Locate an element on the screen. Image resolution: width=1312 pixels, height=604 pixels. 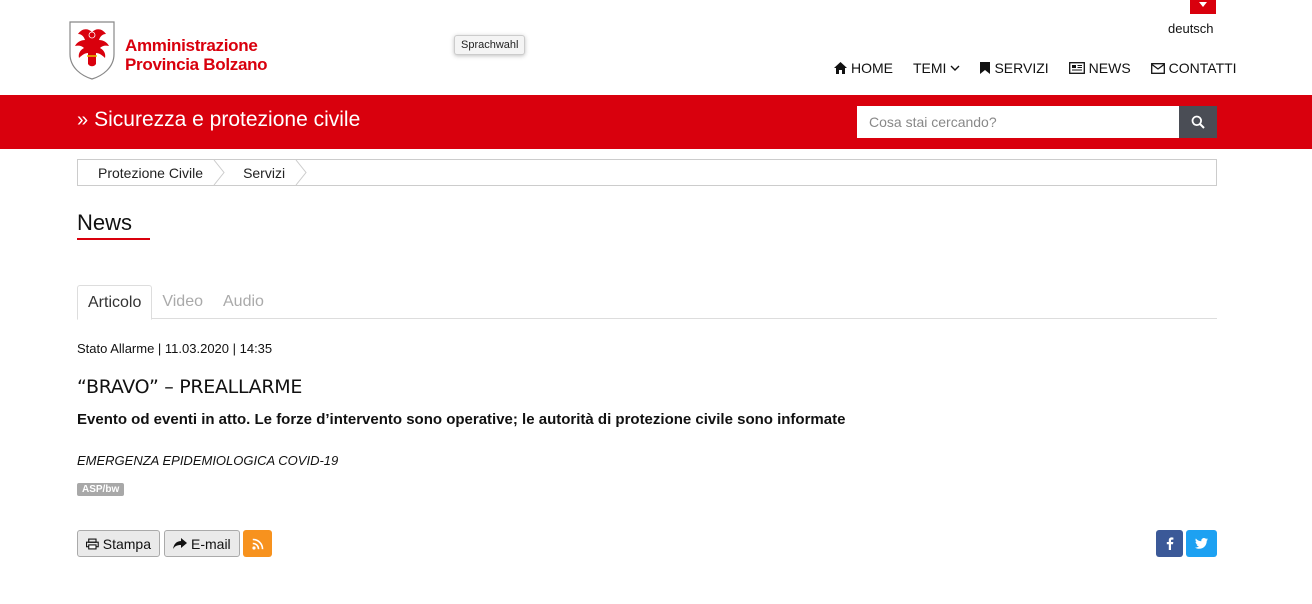
main-nav: HOME TEMI SERVIZI NEWS CONTATTI is located at coordinates (1035, 68).